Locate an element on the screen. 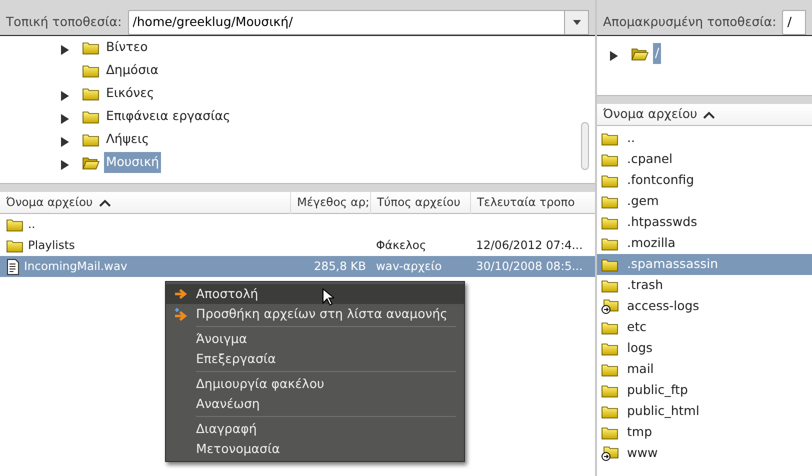  column-title: Τύπος αρχείου is located at coordinates (418, 202).